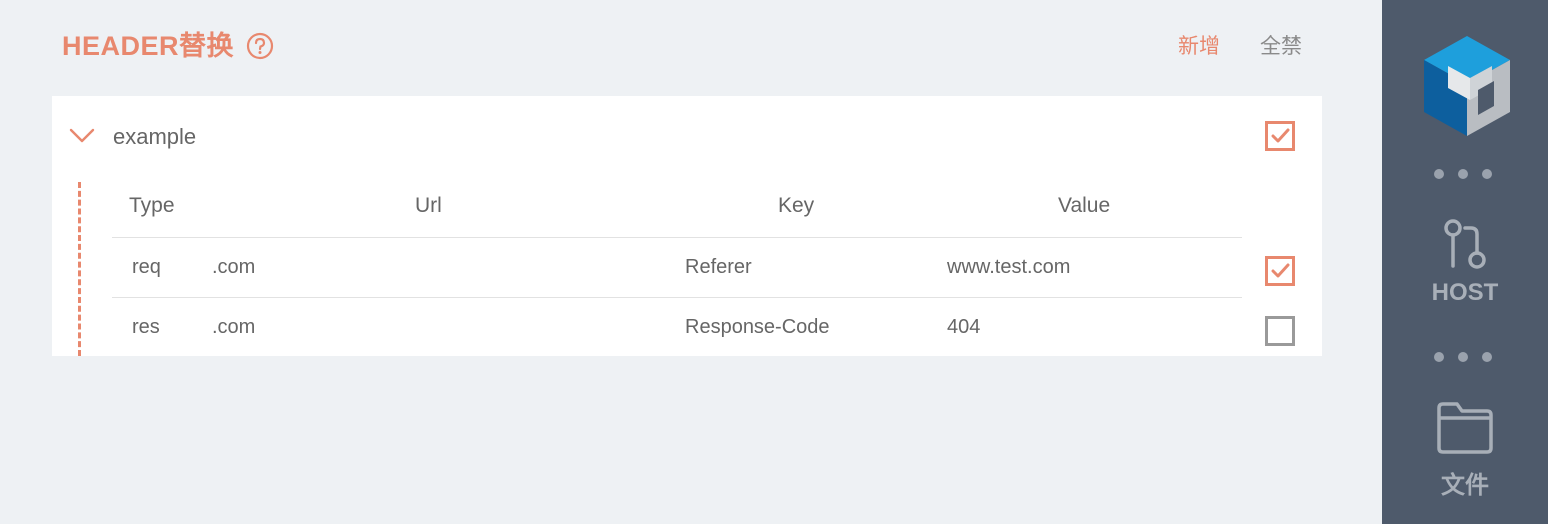  What do you see at coordinates (79, 269) in the screenshot?
I see `group-indicator-line` at bounding box center [79, 269].